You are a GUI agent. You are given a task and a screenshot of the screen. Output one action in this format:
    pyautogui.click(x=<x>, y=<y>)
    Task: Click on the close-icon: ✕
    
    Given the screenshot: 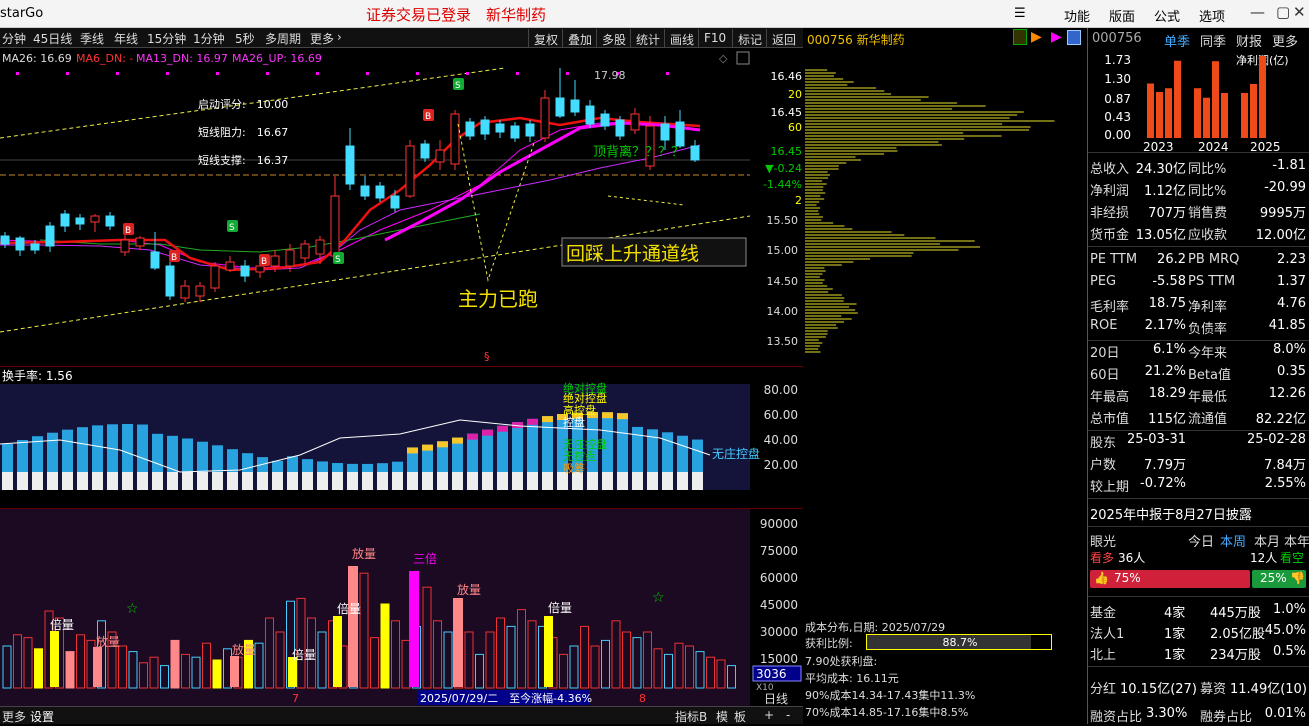 What is the action you would take?
    pyautogui.click(x=1299, y=12)
    